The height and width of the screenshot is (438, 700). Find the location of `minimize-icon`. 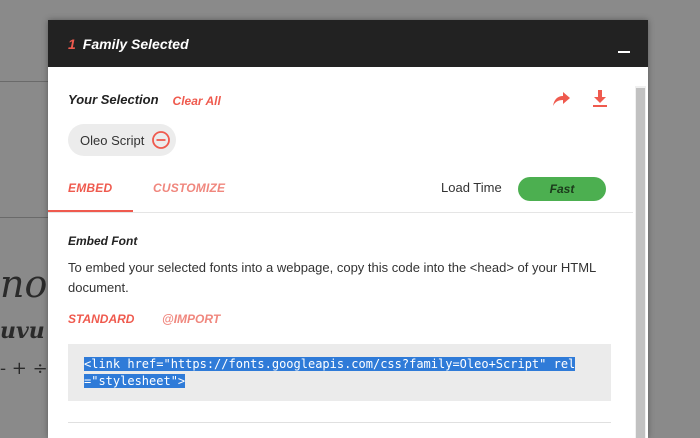

minimize-icon is located at coordinates (624, 52).